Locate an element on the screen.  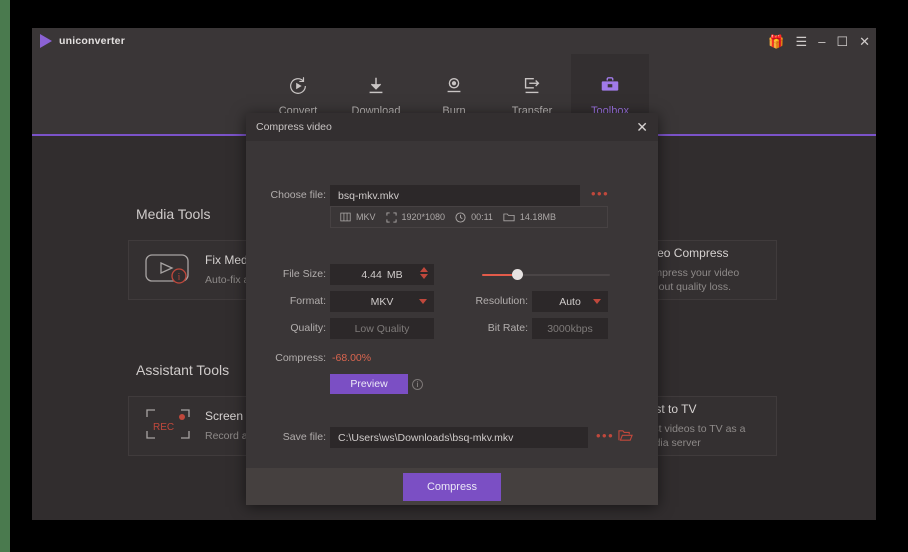
svg-text: REC is located at coordinates (163, 427).